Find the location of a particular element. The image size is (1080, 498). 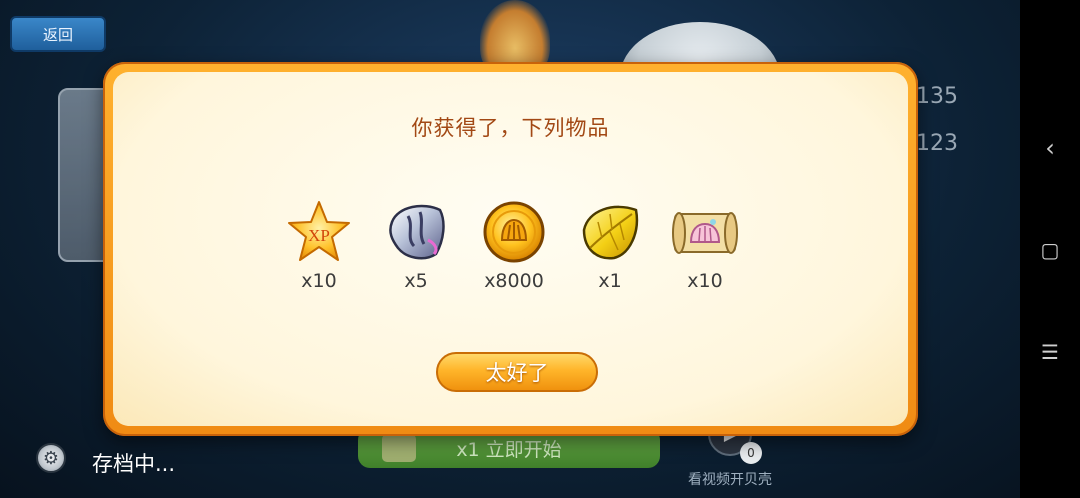

reward-item: x1 is located at coordinates (610, 250).